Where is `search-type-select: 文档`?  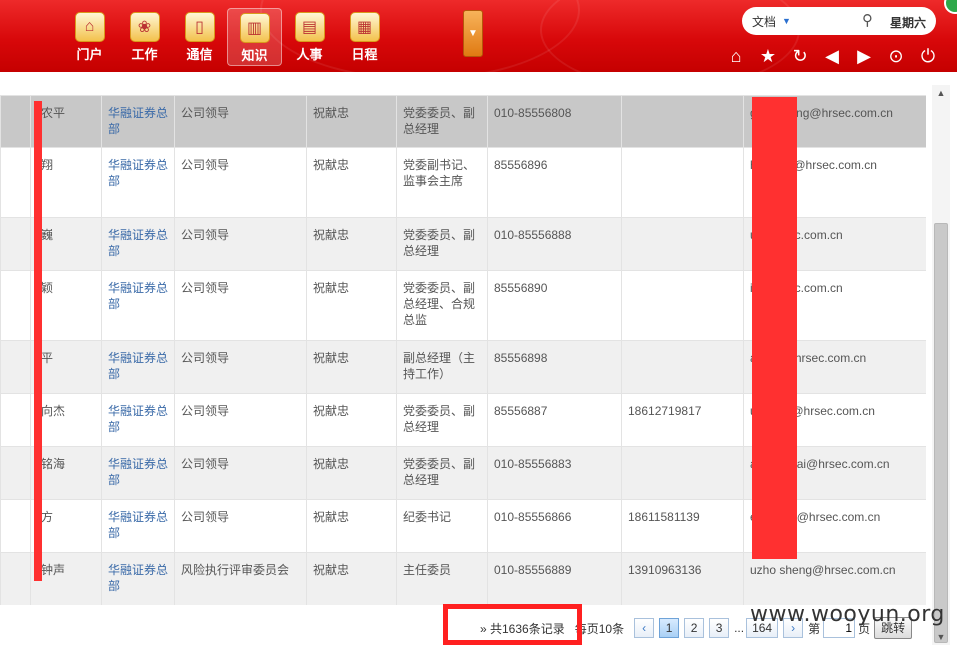
search-type-select: 文档 is located at coordinates (764, 21).